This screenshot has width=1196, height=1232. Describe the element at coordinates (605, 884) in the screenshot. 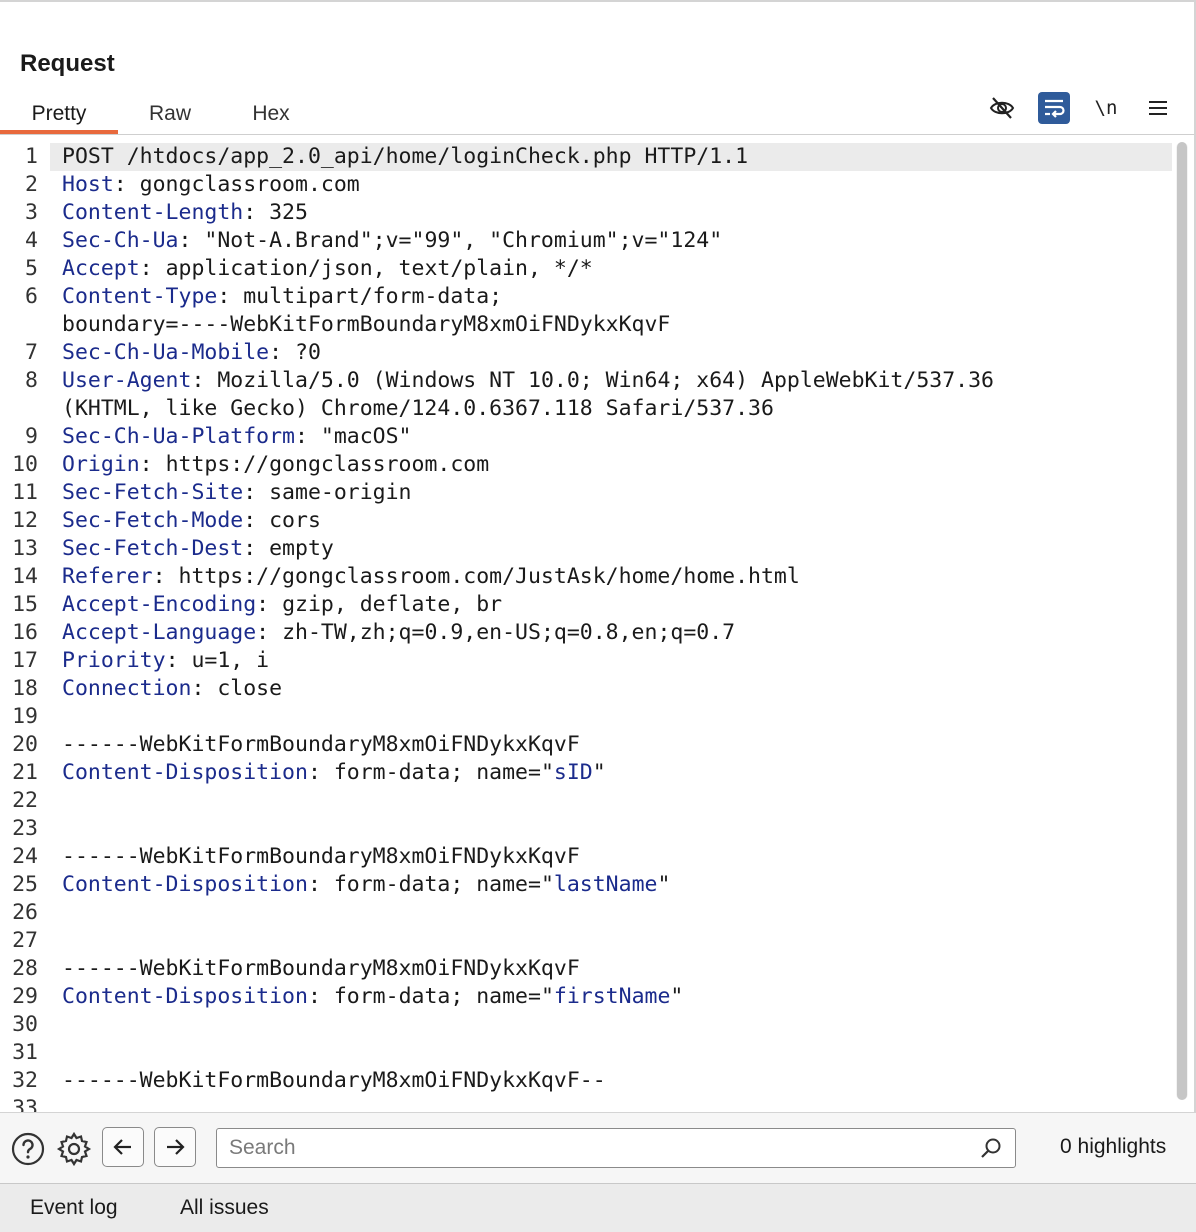

I see `form-field-name: lastName` at that location.